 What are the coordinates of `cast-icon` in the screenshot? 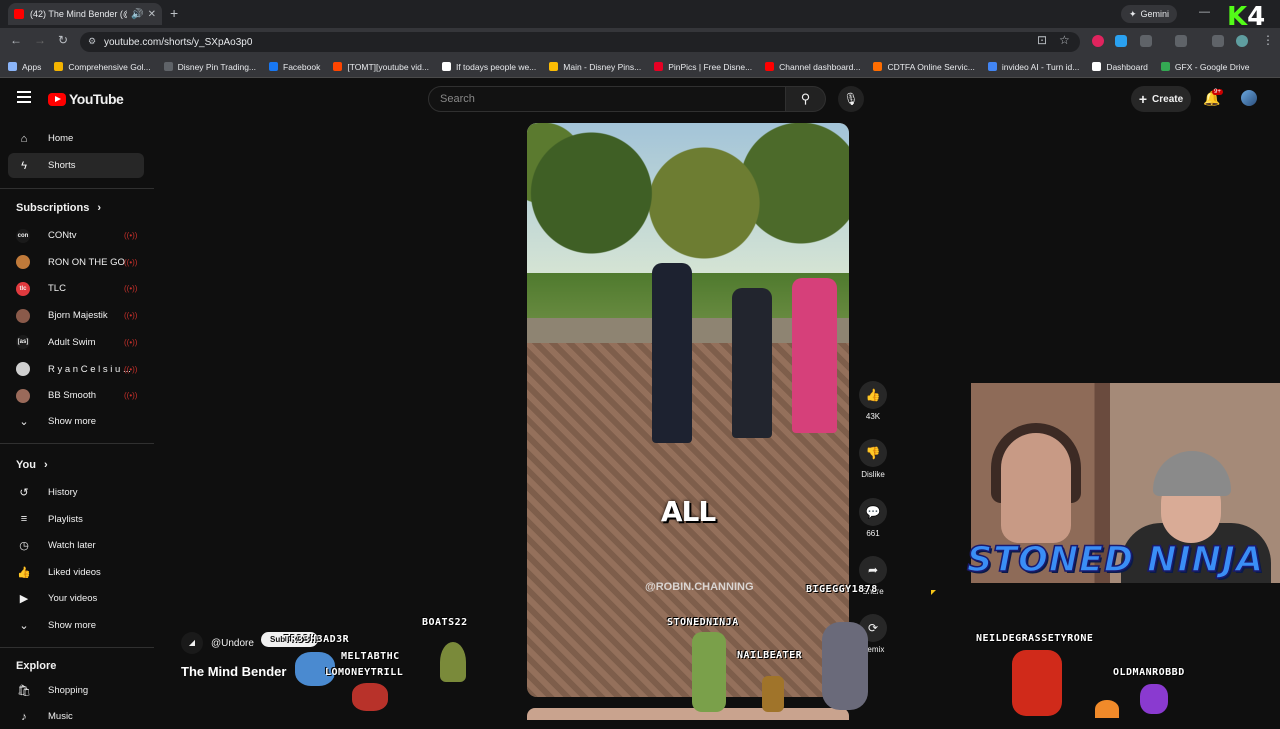 It's located at (1218, 41).